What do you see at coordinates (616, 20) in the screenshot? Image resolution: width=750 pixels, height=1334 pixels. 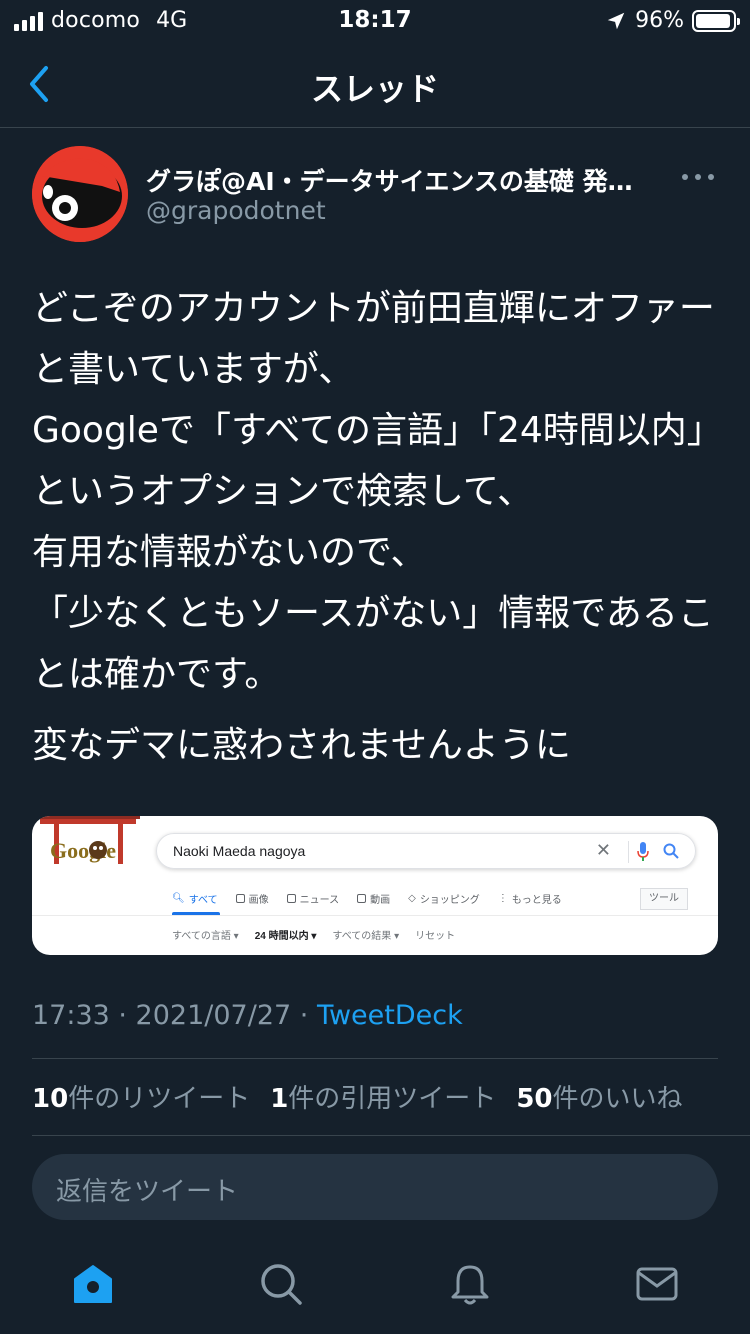 I see `location-arrow-icon` at bounding box center [616, 20].